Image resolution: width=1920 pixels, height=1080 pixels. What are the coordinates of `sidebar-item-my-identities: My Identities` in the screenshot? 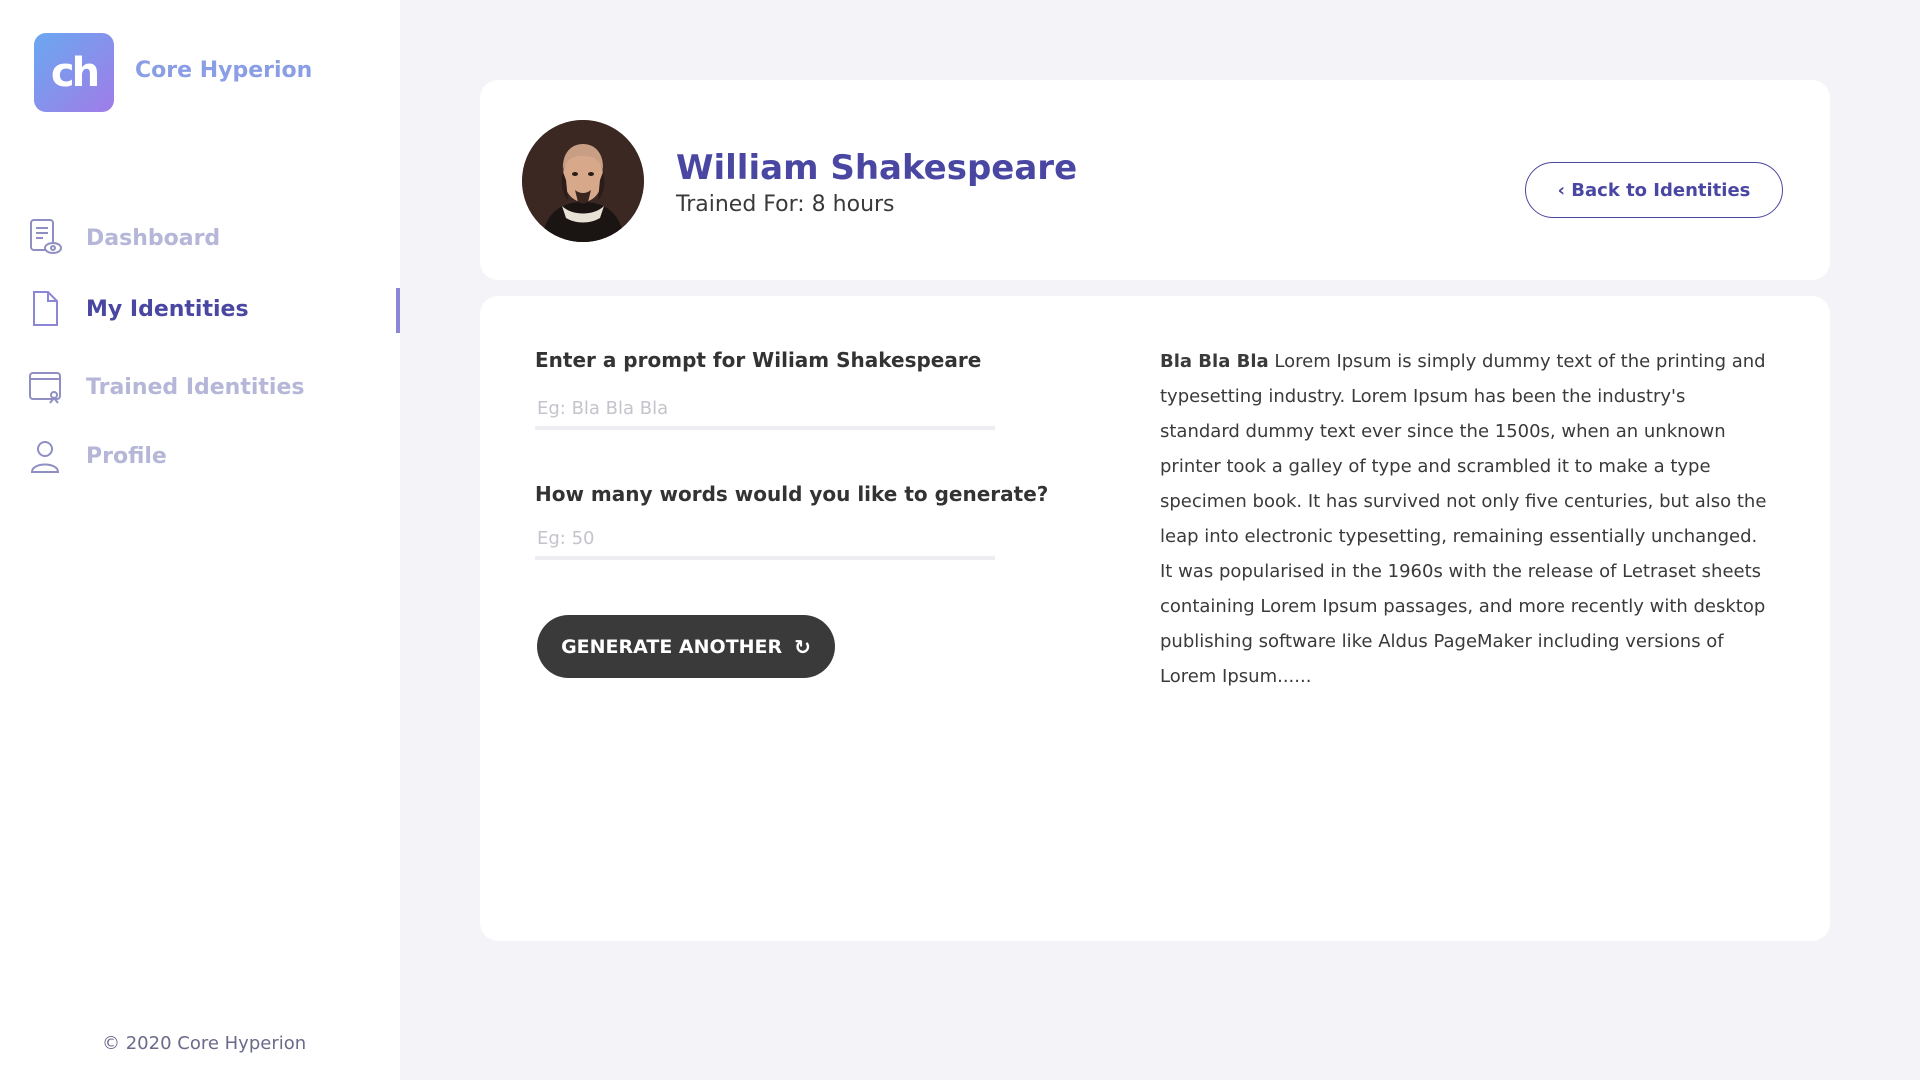 It's located at (214, 309).